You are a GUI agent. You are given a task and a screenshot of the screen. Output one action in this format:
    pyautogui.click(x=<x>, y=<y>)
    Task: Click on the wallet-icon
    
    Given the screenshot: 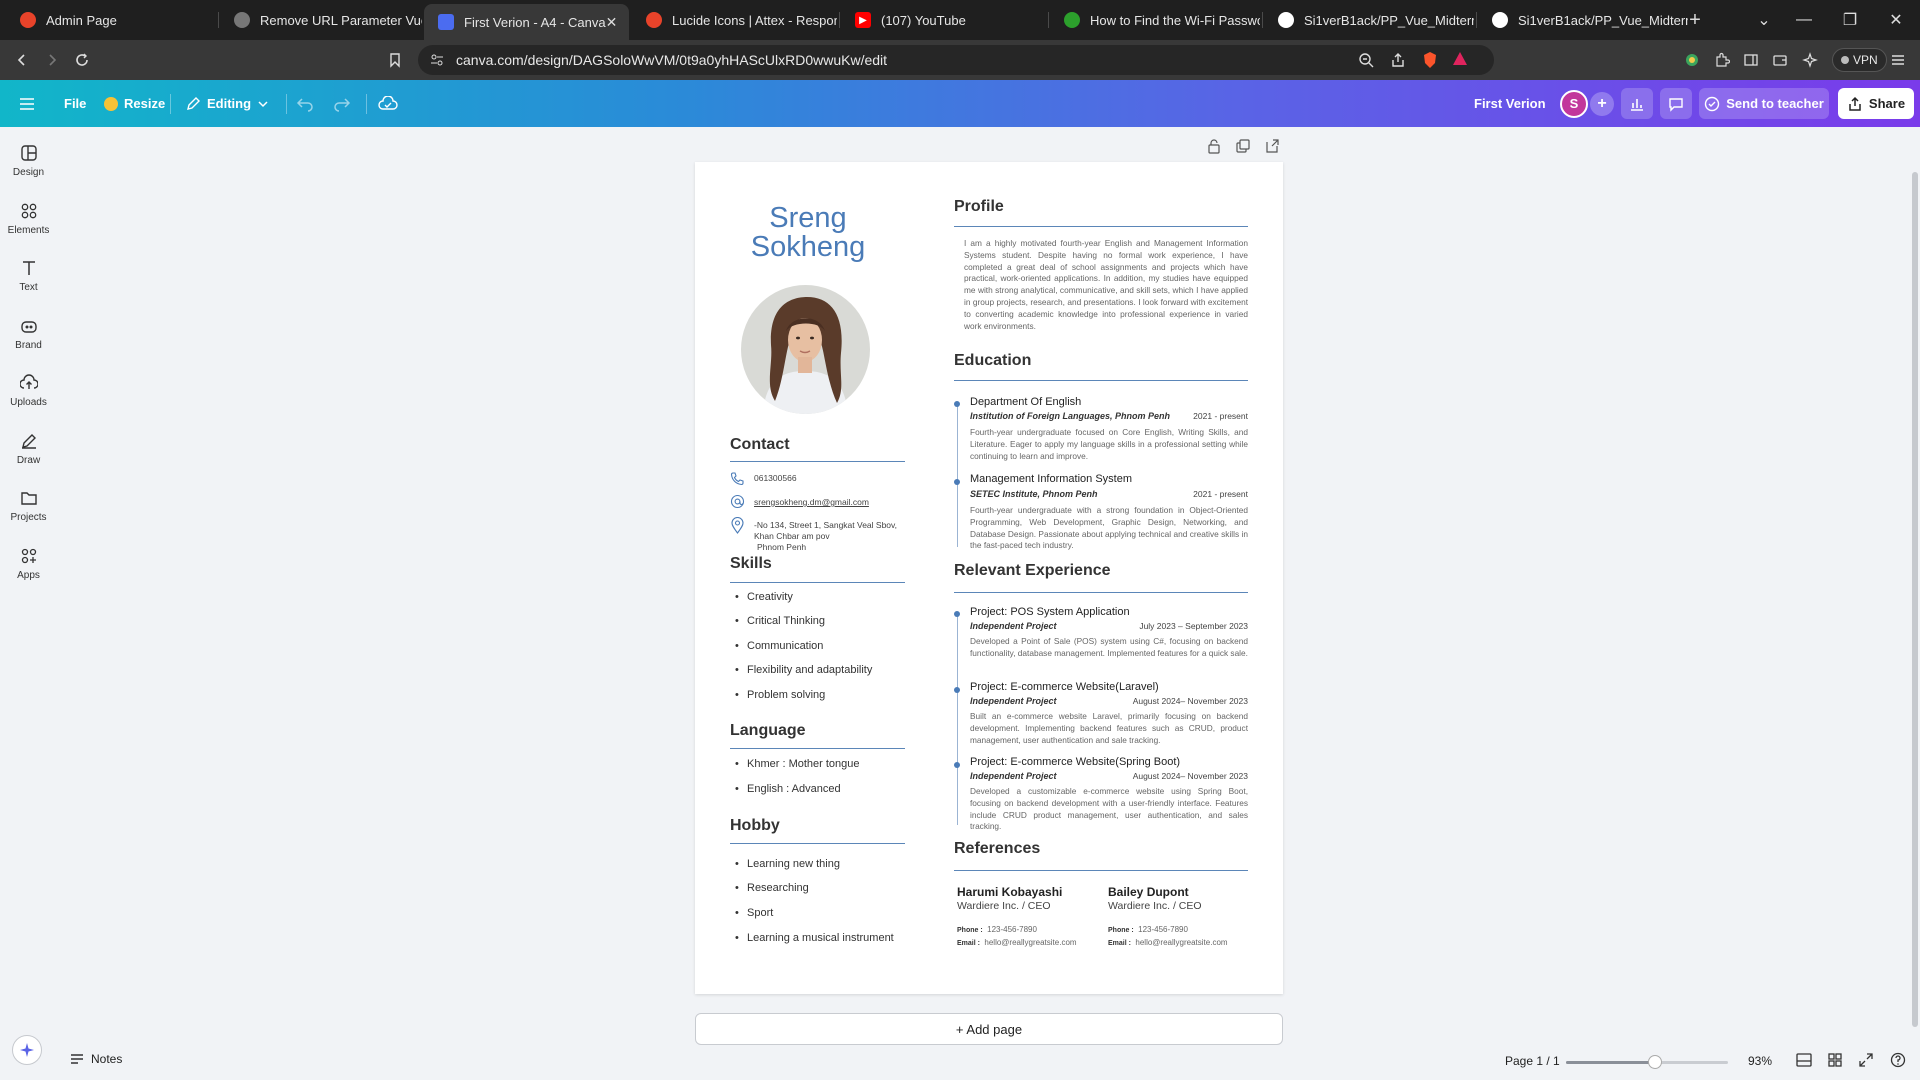 What is the action you would take?
    pyautogui.click(x=1780, y=60)
    